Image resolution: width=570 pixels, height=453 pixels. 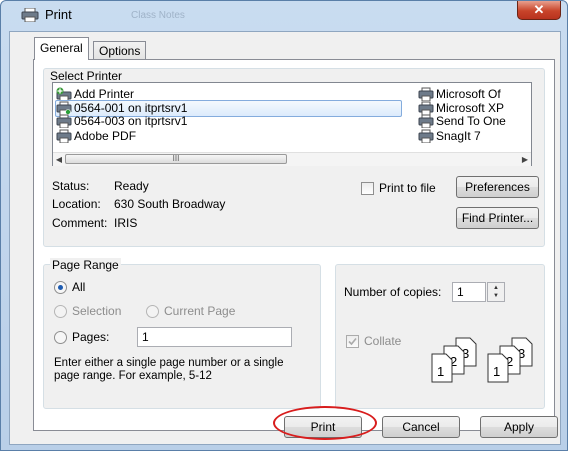 What do you see at coordinates (133, 376) in the screenshot?
I see `page-range-hint-line2: page range. For example, 5-12` at bounding box center [133, 376].